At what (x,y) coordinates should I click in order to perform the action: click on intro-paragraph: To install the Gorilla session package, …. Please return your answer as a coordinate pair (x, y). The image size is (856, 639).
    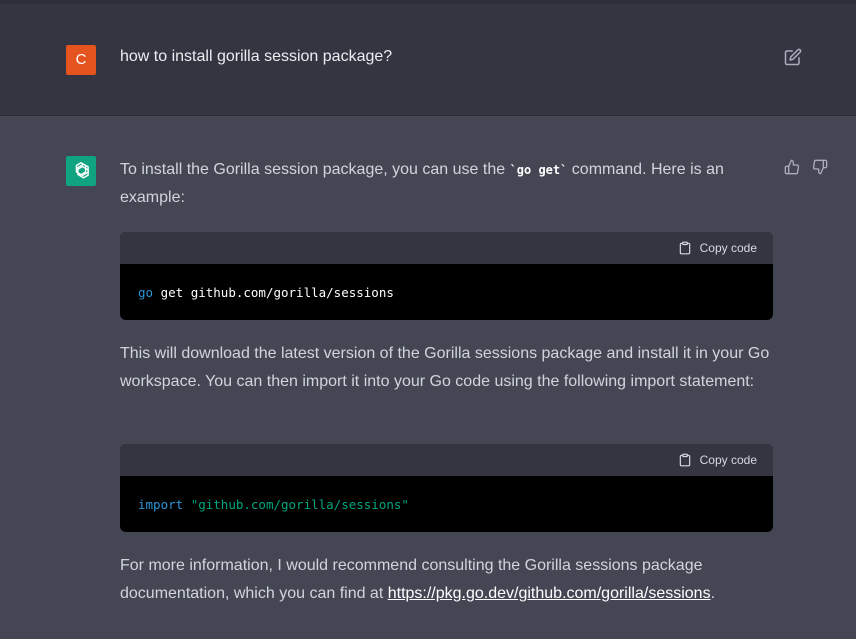
    Looking at the image, I should click on (445, 184).